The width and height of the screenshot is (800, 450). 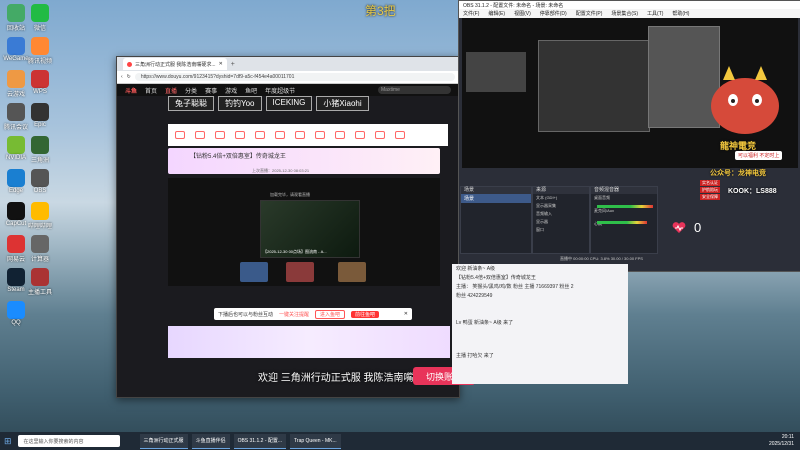 What do you see at coordinates (40, 51) in the screenshot?
I see `desktop-icon: 腾讯视频` at bounding box center [40, 51].